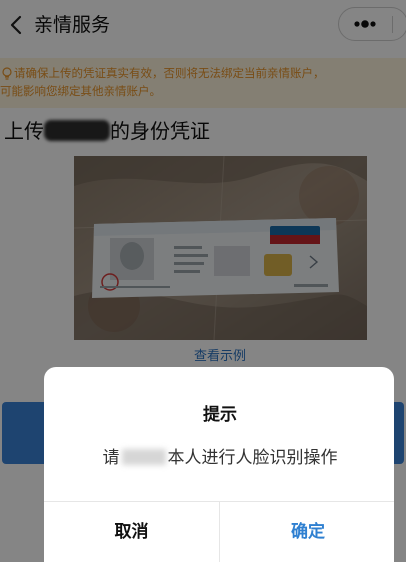  What do you see at coordinates (111, 458) in the screenshot?
I see `dialog-message-prefix: 请` at bounding box center [111, 458].